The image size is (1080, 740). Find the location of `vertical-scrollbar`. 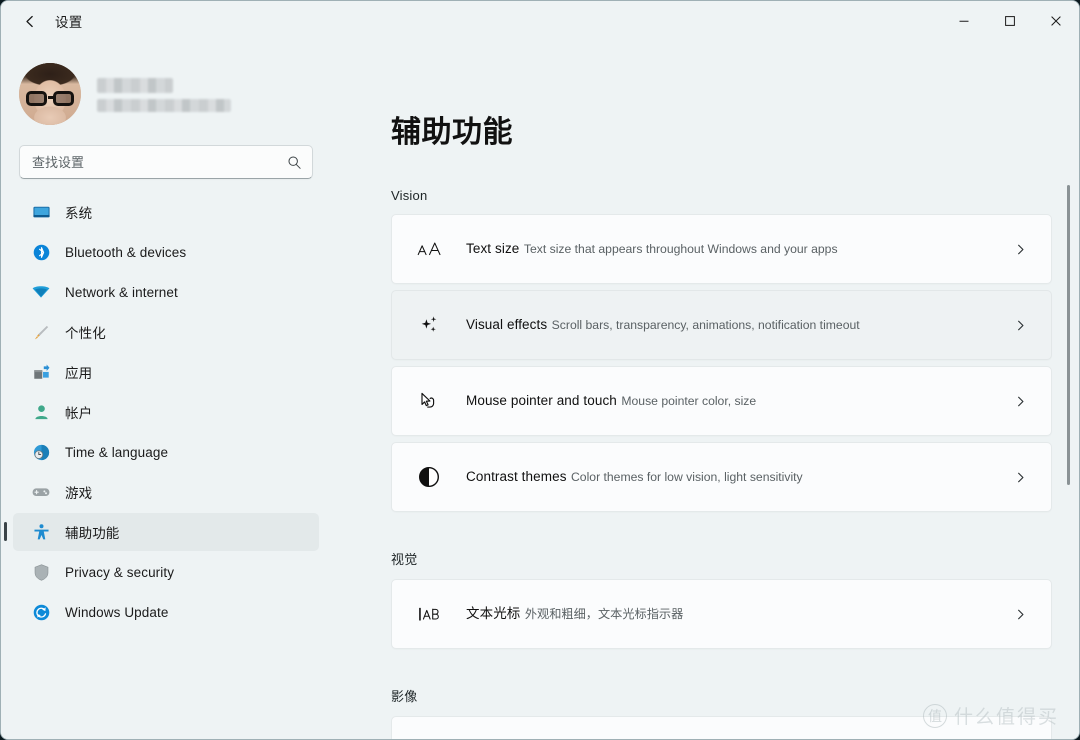

vertical-scrollbar is located at coordinates (1069, 390).